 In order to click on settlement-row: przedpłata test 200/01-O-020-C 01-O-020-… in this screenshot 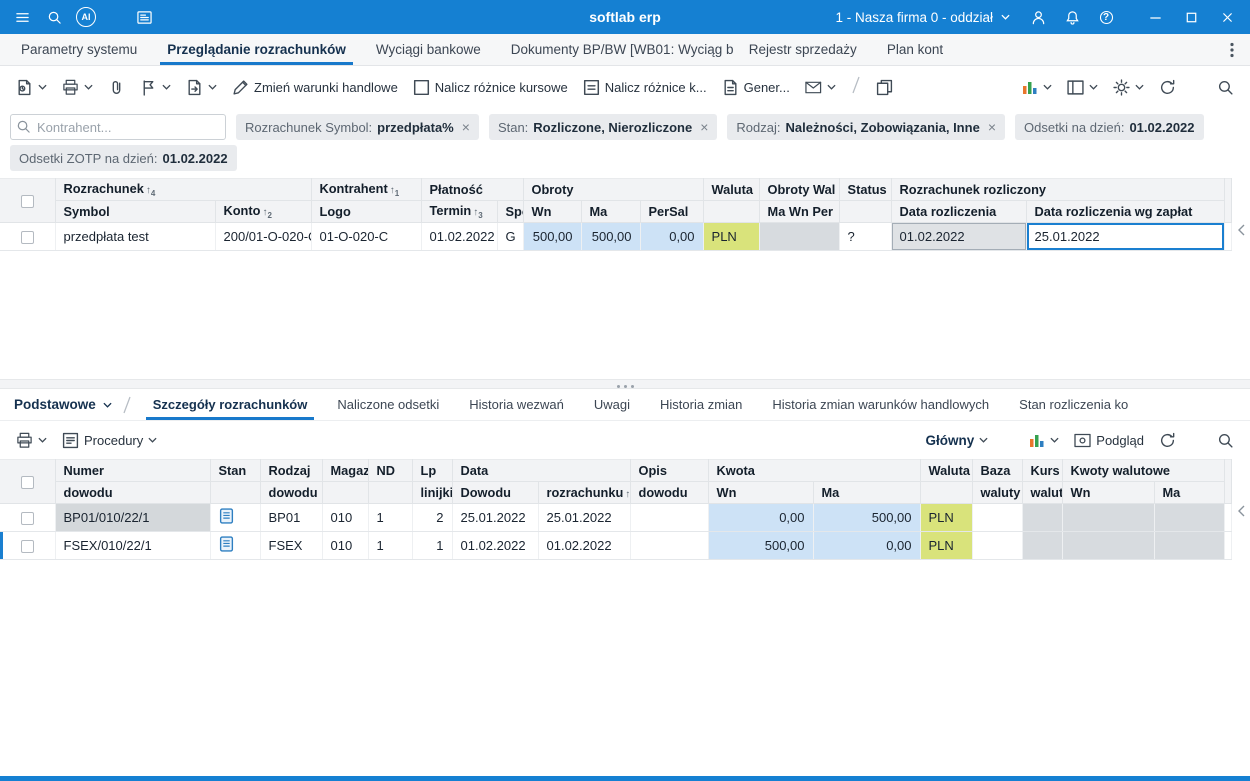, I will do `click(616, 236)`.